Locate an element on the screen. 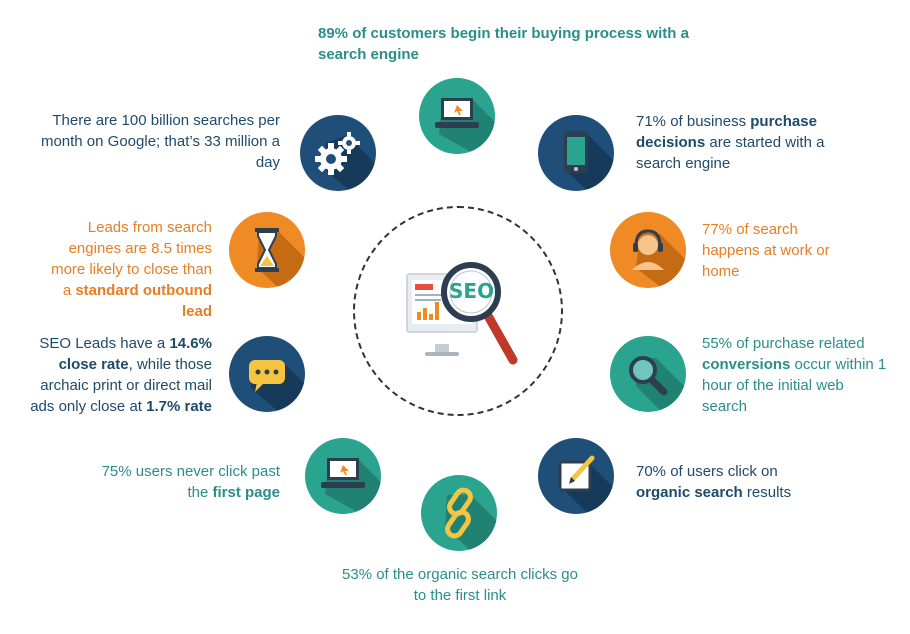 The image size is (910, 634). center-seo-illustration: SEO is located at coordinates (465, 317).